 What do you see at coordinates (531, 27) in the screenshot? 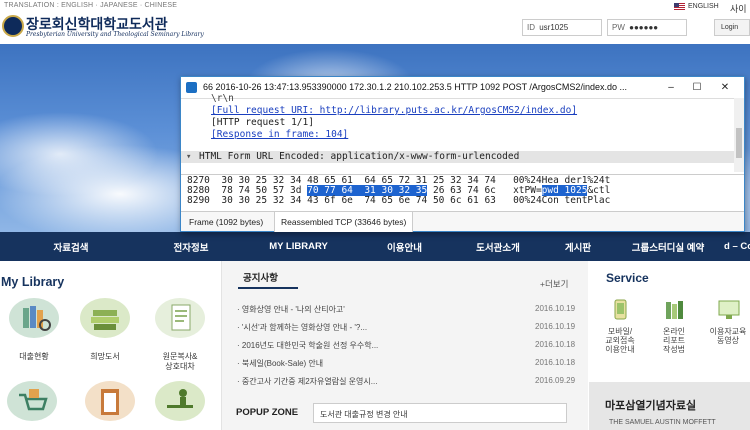
I see `id-label: ID` at bounding box center [531, 27].